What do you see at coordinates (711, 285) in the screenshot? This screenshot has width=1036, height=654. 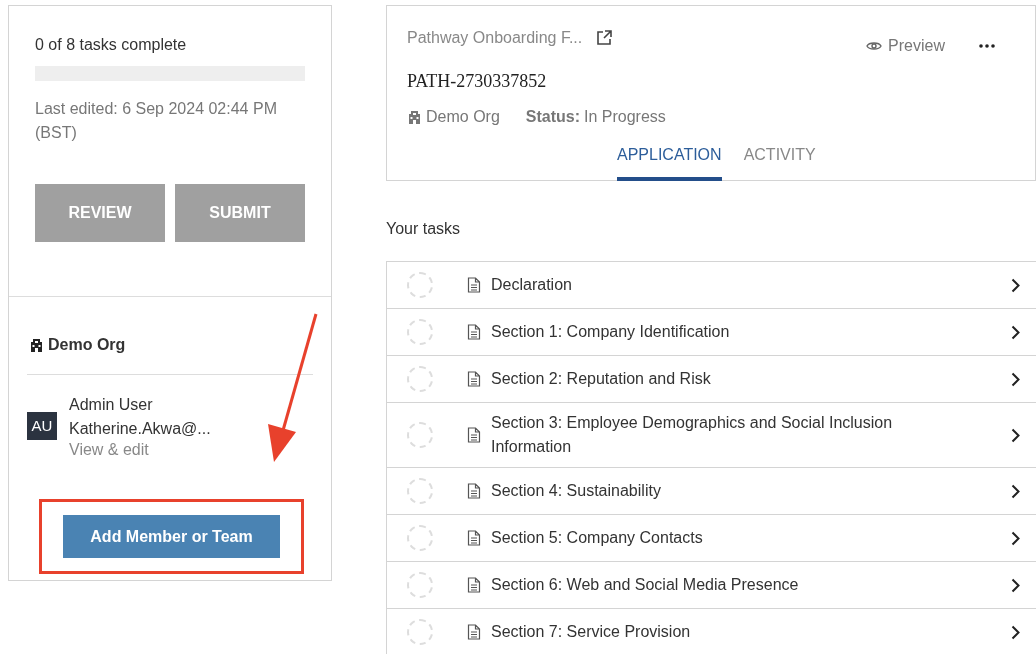 I see `task-row: Declaration` at bounding box center [711, 285].